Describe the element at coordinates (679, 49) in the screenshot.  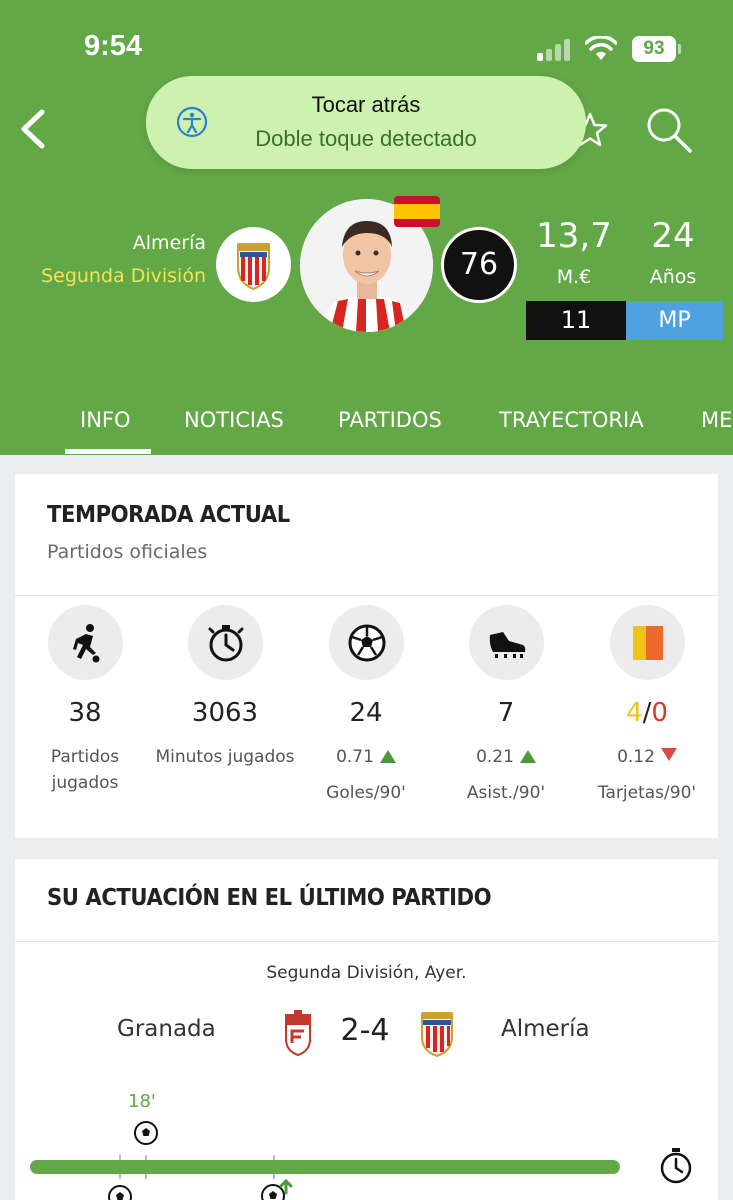
I see `battery-nub` at that location.